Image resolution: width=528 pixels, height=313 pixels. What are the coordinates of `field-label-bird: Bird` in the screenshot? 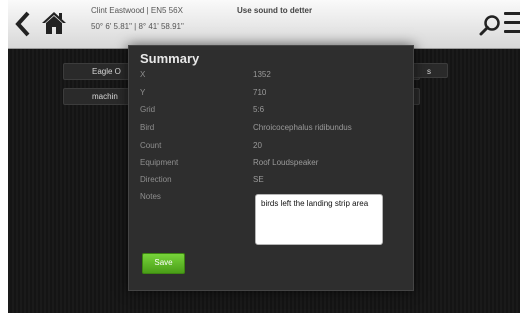 It's located at (147, 127).